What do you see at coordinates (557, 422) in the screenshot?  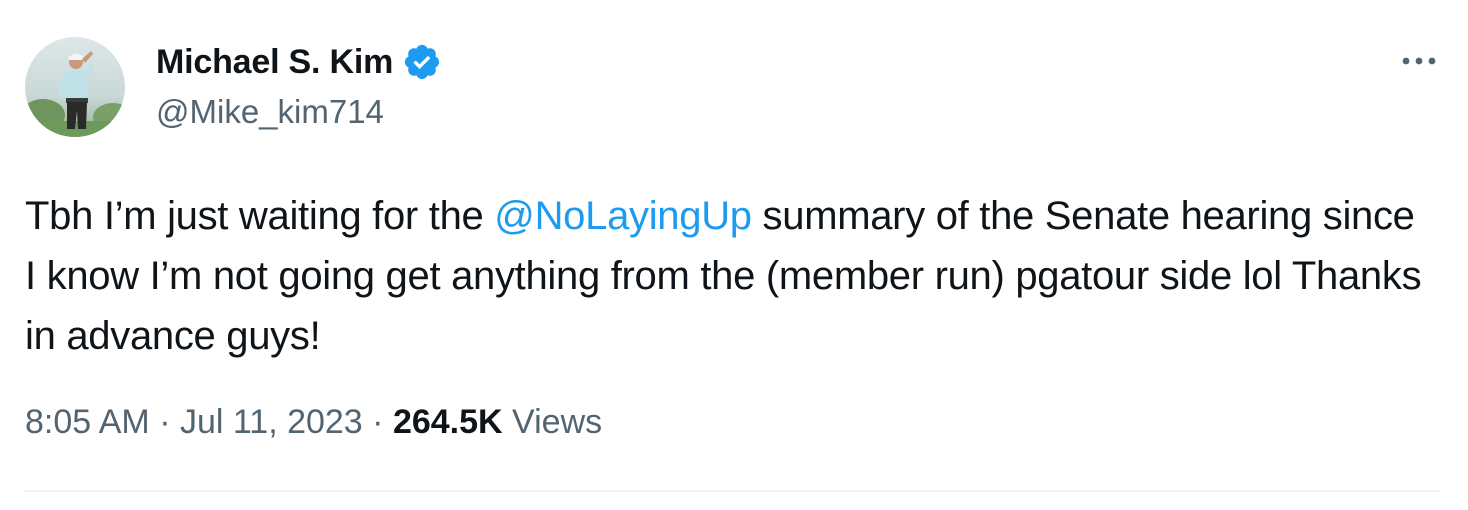 I see `views-label: Views` at bounding box center [557, 422].